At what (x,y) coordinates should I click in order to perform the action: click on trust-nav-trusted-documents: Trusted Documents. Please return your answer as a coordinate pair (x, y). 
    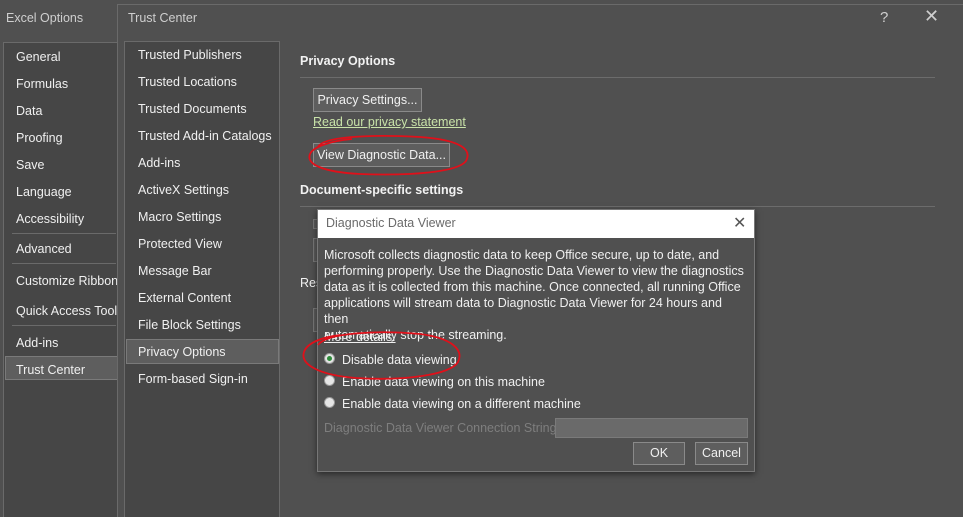
    Looking at the image, I should click on (192, 109).